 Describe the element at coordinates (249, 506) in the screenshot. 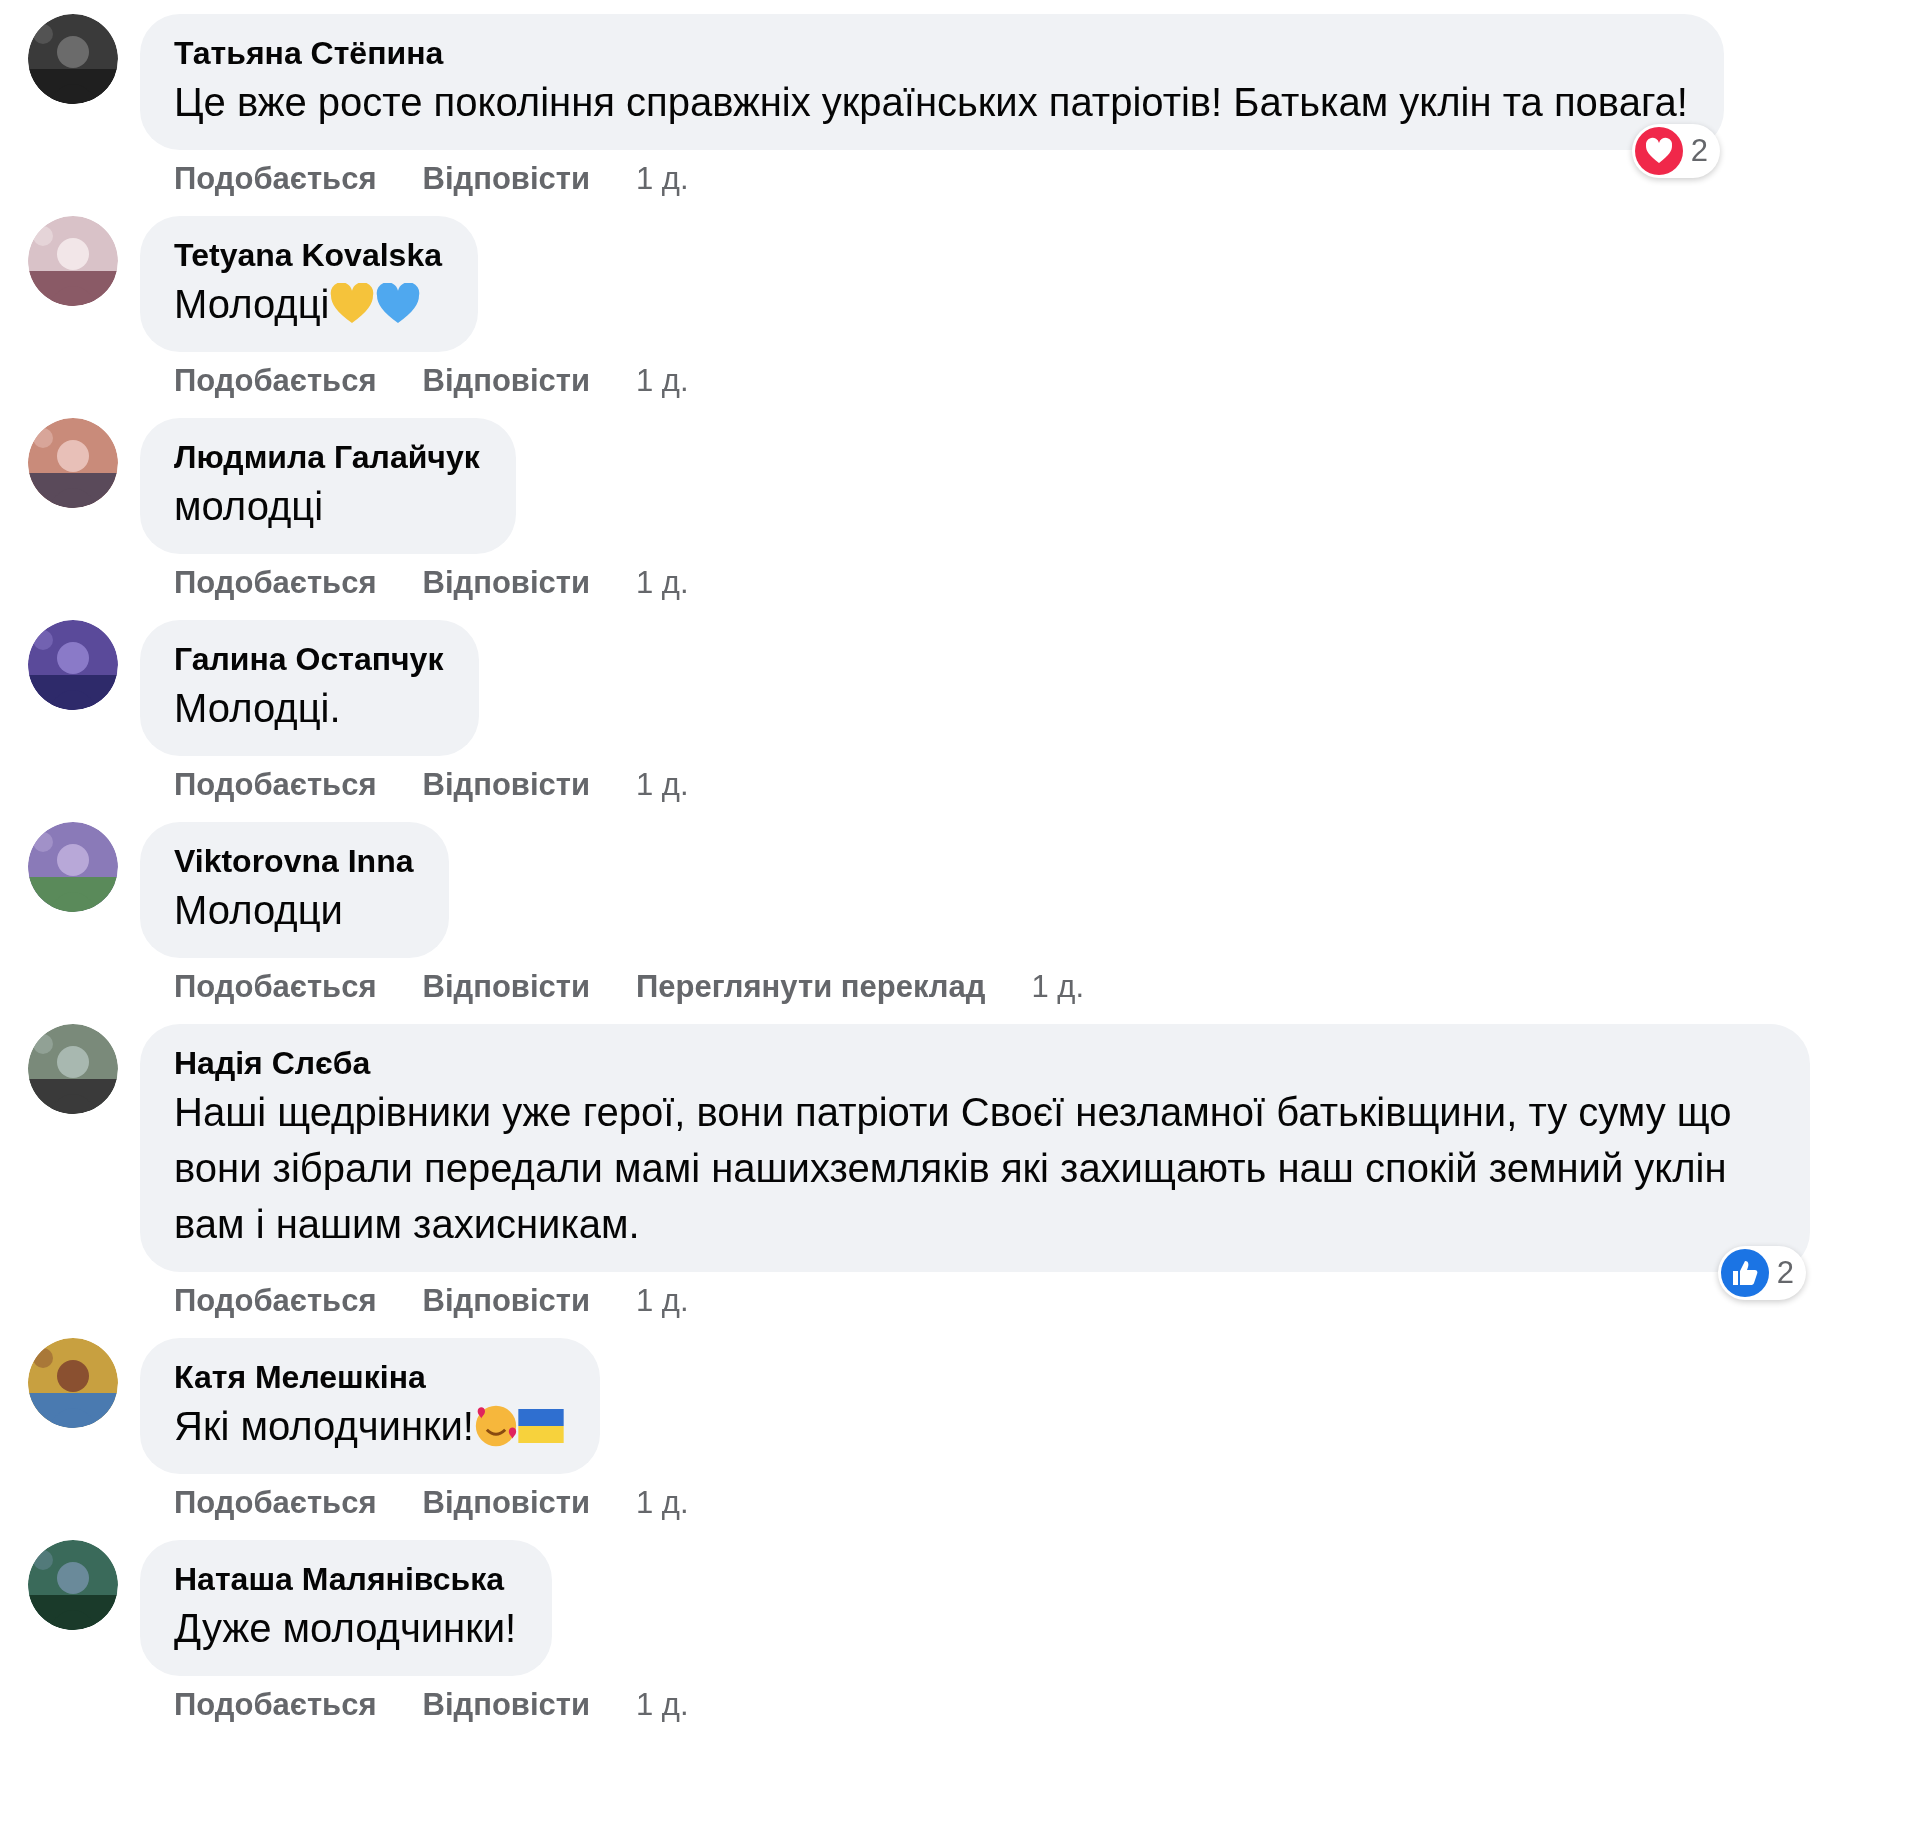

I see `comment-text: молодці` at that location.